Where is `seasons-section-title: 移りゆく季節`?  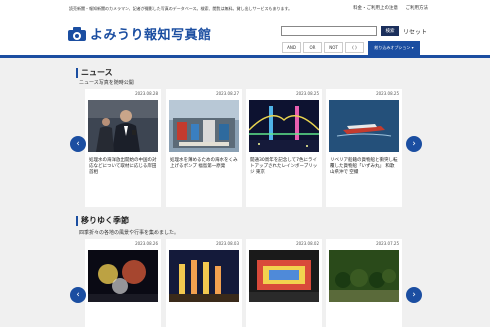 seasons-section-title: 移りゆく季節 is located at coordinates (102, 220).